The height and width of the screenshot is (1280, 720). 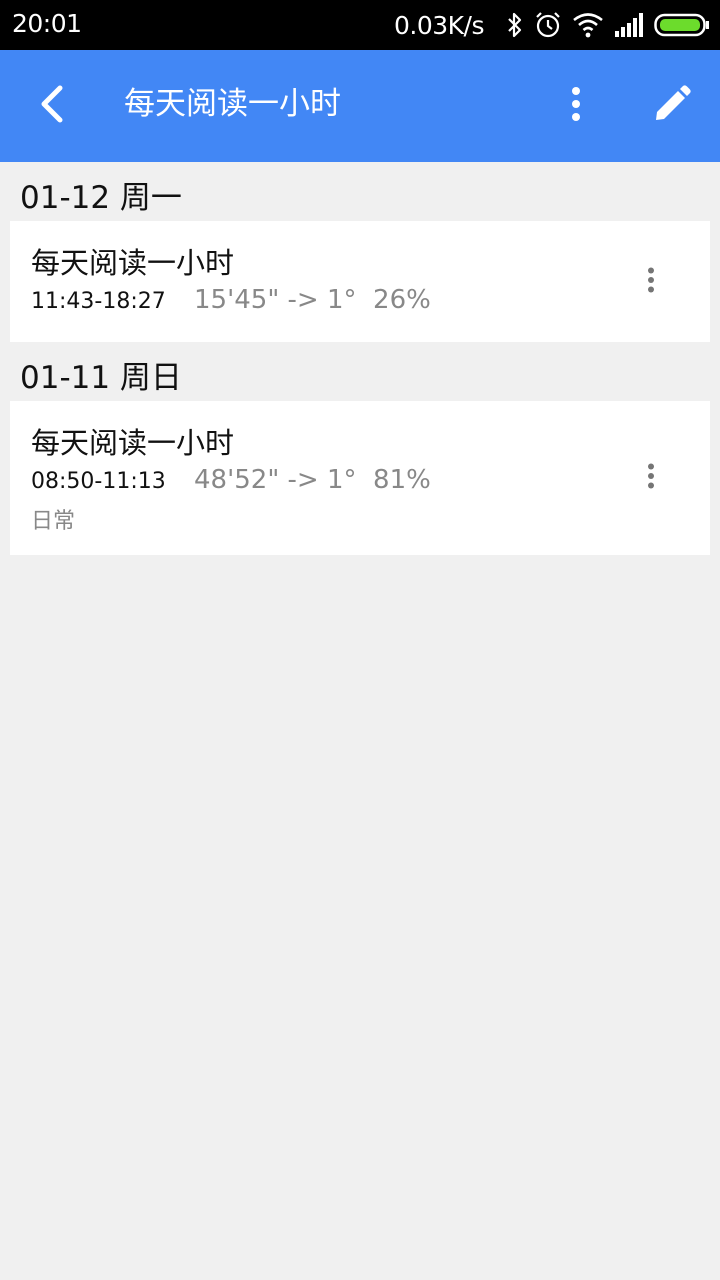 I want to click on item-meta: 11:43-18:27 15'45" -> 1° 26%, so click(x=370, y=304).